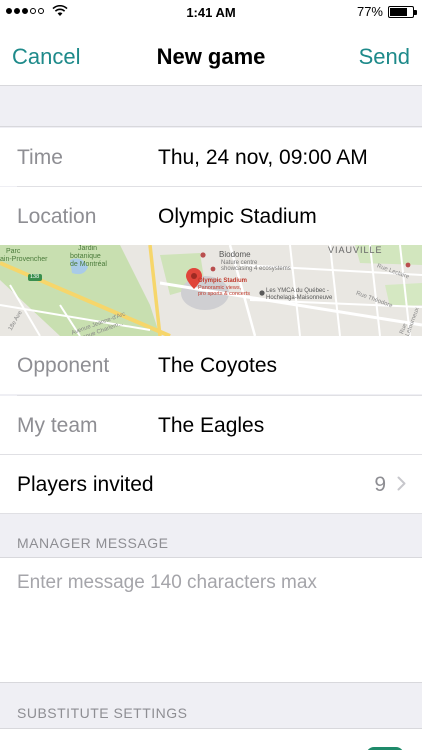 This screenshot has width=422, height=750. Describe the element at coordinates (380, 484) in the screenshot. I see `players-invited-count: 9` at that location.